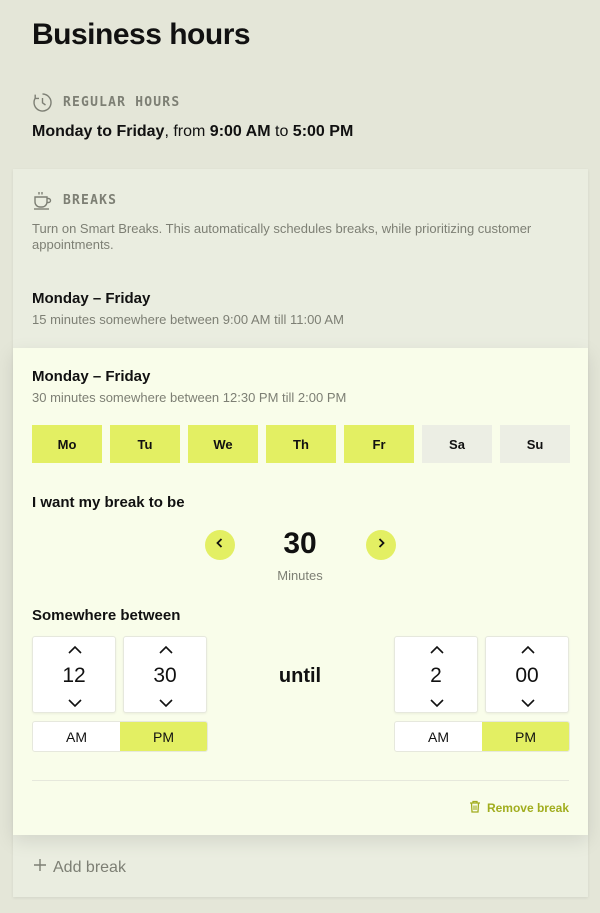 This screenshot has width=600, height=913. I want to click on divider, so click(300, 780).